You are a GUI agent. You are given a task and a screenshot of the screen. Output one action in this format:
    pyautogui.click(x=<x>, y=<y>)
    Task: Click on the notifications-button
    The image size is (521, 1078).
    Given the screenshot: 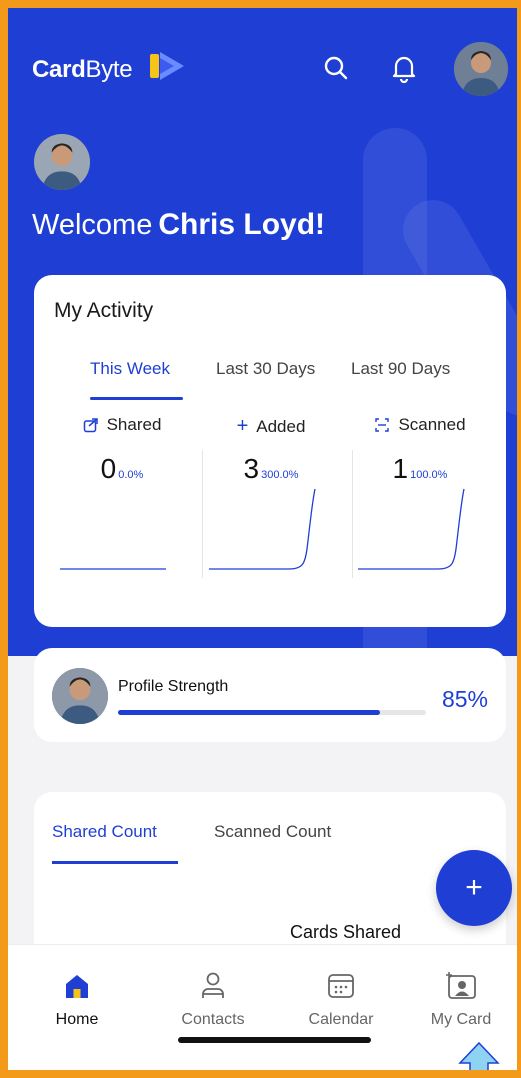 What is the action you would take?
    pyautogui.click(x=404, y=68)
    